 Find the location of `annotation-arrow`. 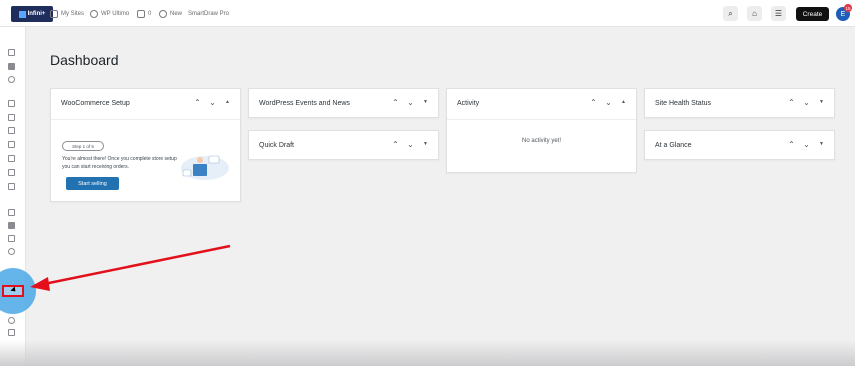

annotation-arrow is located at coordinates (130, 267).